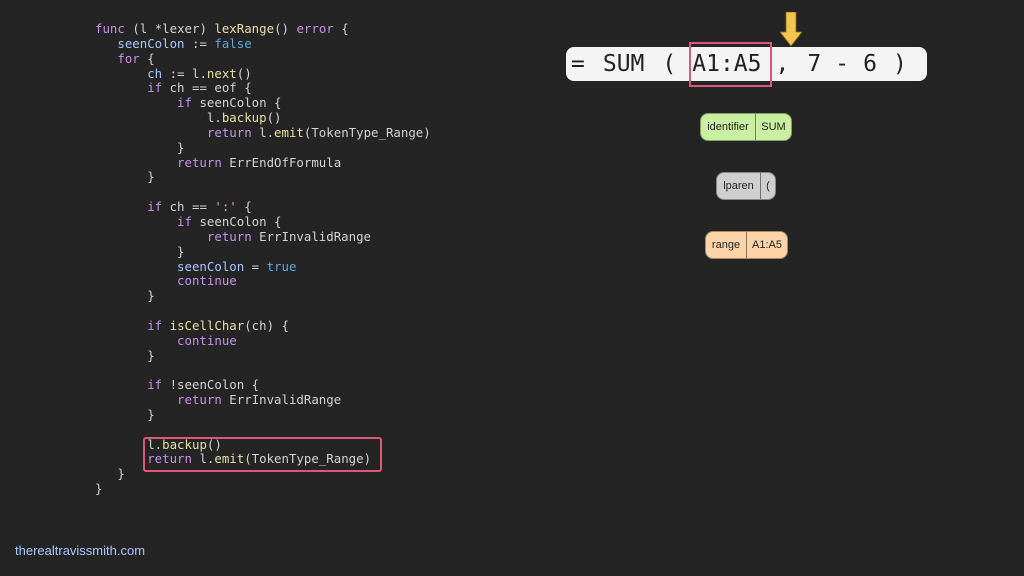  What do you see at coordinates (262, 454) in the screenshot?
I see `highlighted-code-box` at bounding box center [262, 454].